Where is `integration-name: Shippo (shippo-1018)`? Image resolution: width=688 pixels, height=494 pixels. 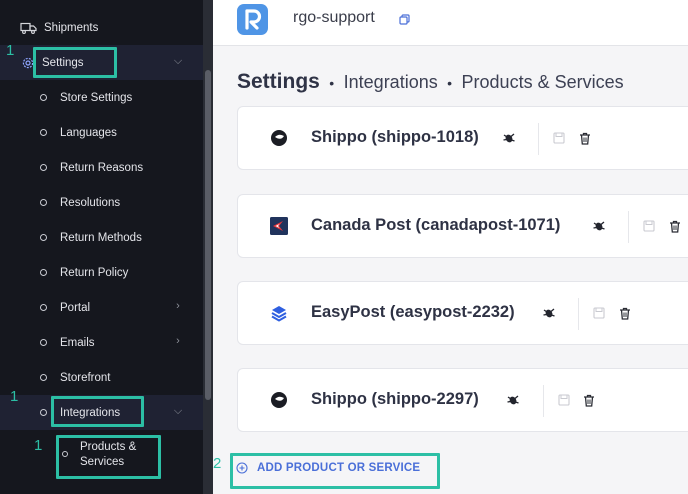 integration-name: Shippo (shippo-1018) is located at coordinates (395, 137).